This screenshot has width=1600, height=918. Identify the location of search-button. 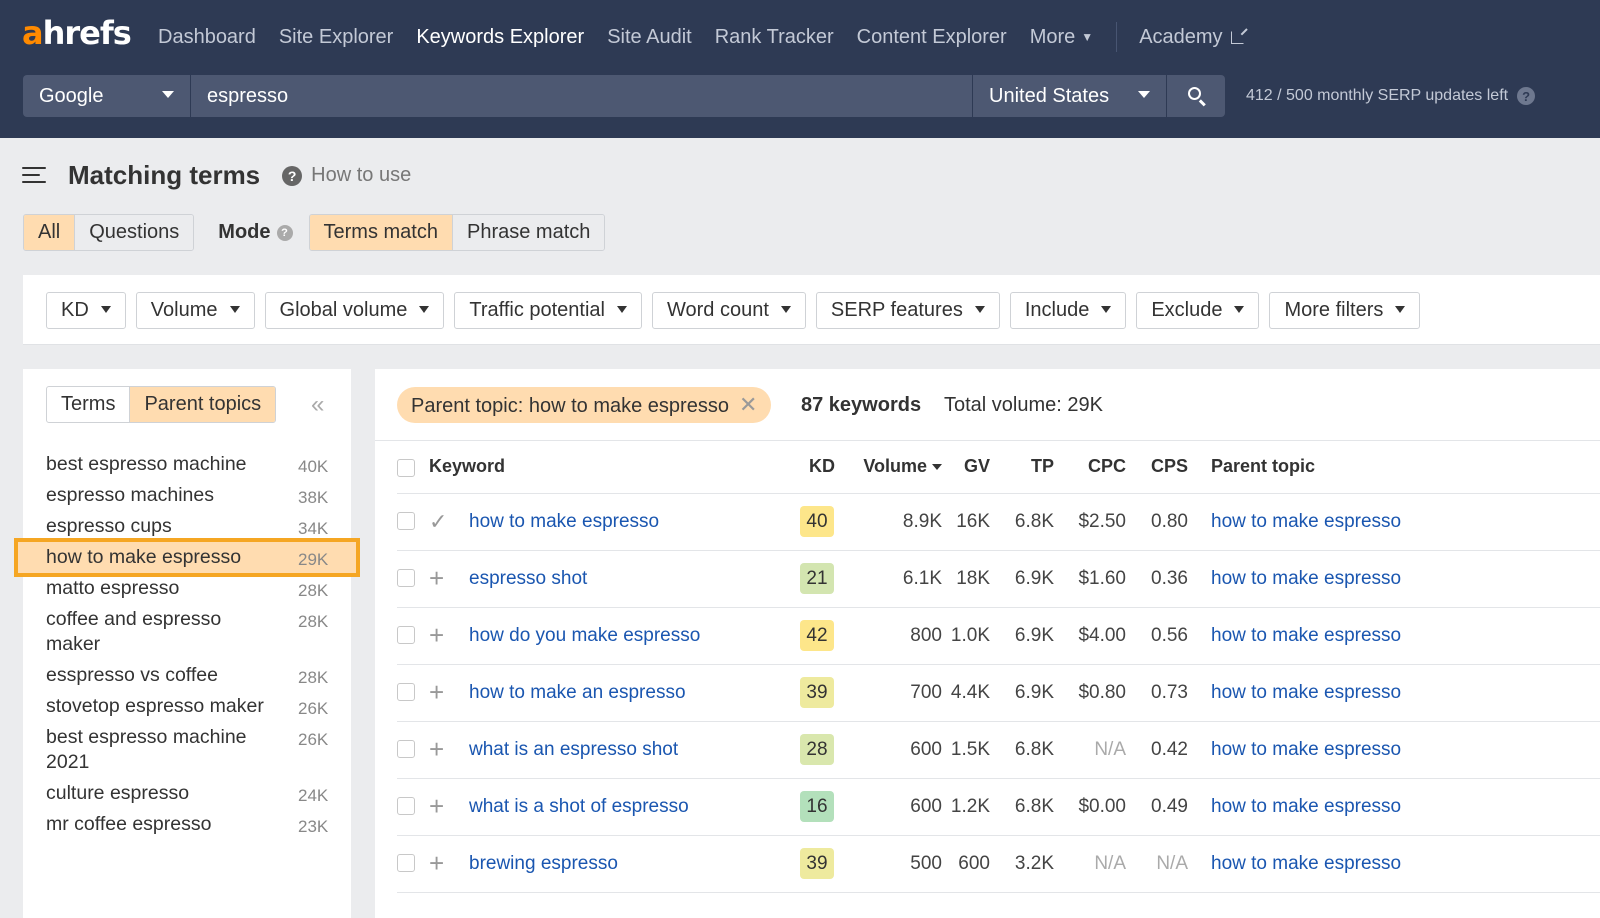
(1196, 96).